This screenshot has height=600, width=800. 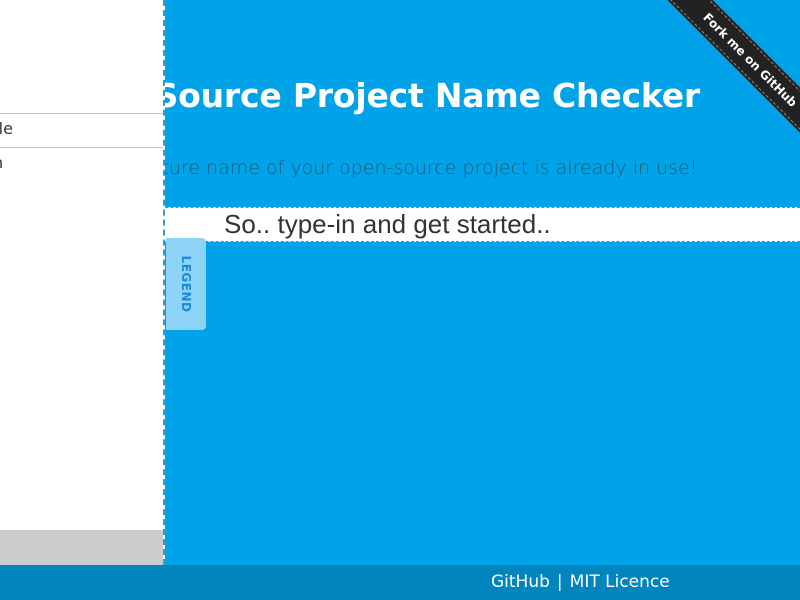 I want to click on page-title: n Source Project Name Checker, so click(x=410, y=95).